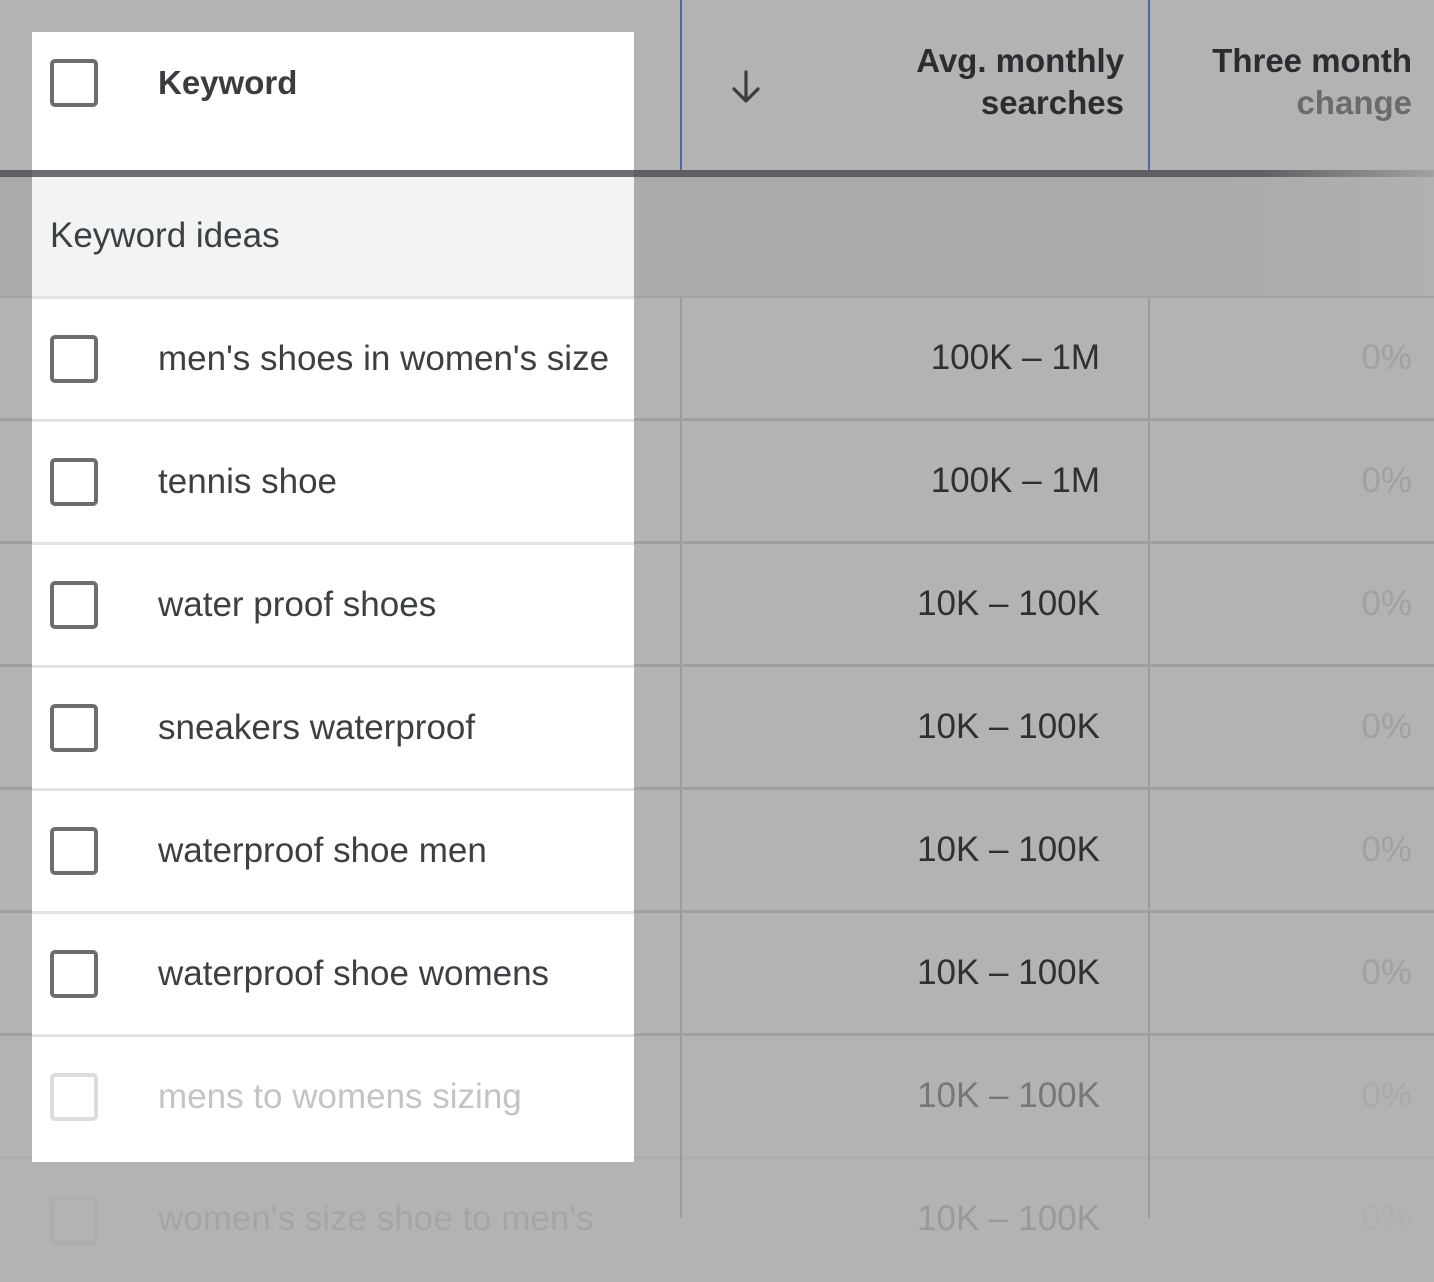 This screenshot has width=1434, height=1282. Describe the element at coordinates (248, 481) in the screenshot. I see `keyword-cell: tennis shoe` at that location.